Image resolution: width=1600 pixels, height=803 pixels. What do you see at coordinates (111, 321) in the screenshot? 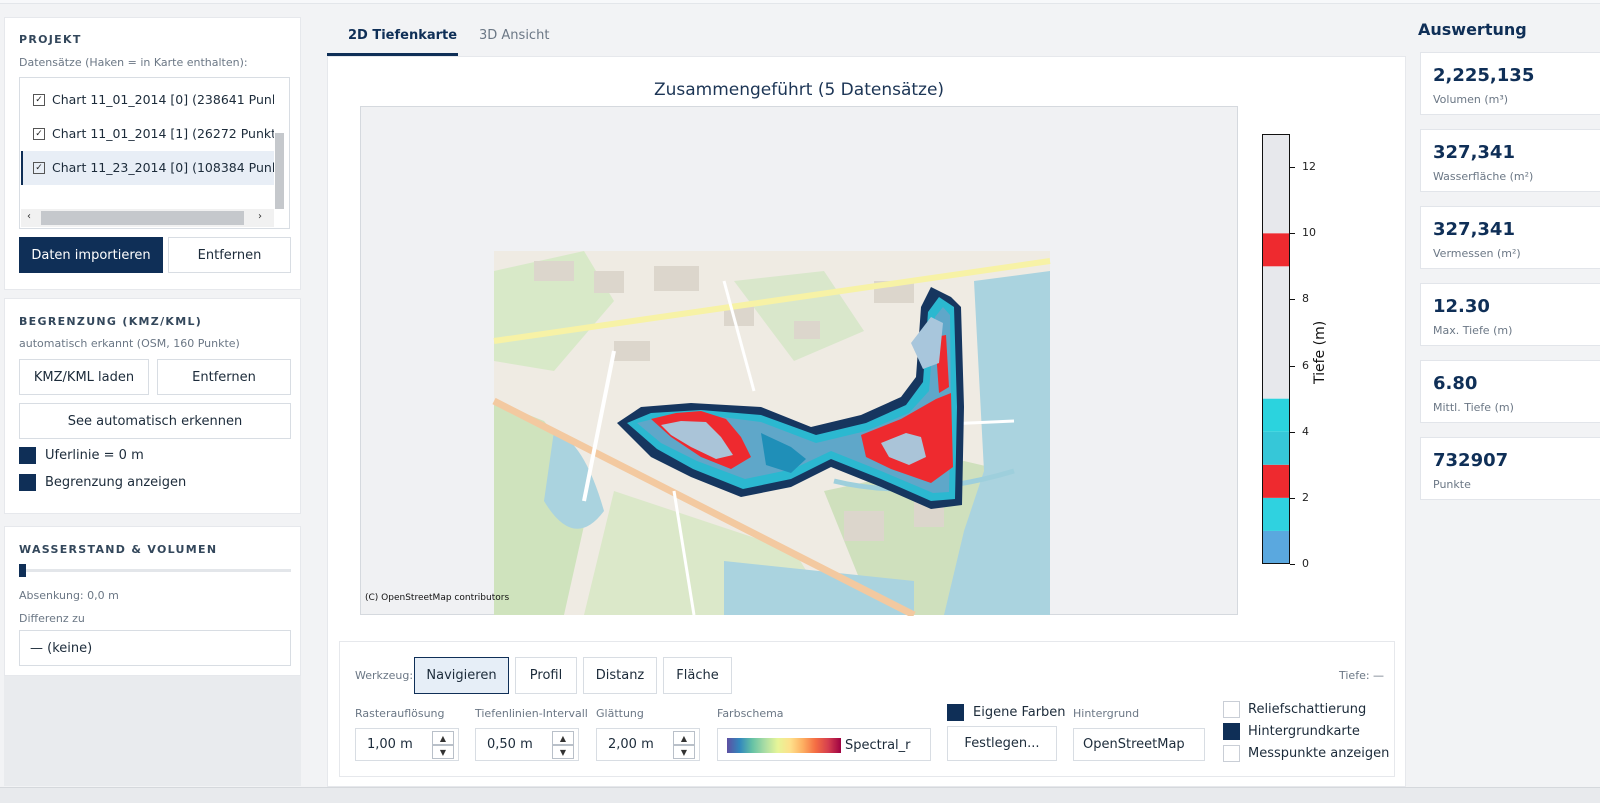
I see `boundary-title: BEGRENZUNG (KMZ/KML)` at bounding box center [111, 321].